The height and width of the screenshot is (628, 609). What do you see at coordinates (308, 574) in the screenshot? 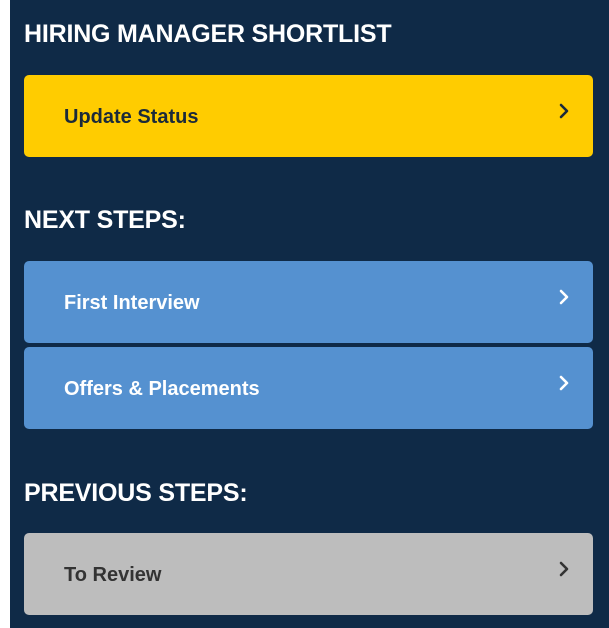
I see `to-review-button: To Review` at bounding box center [308, 574].